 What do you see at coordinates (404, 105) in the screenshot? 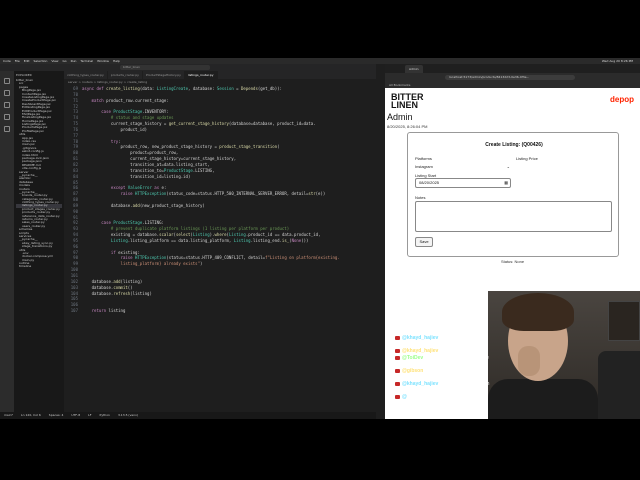
I see `logo-line-2: LINEN` at bounding box center [404, 105].